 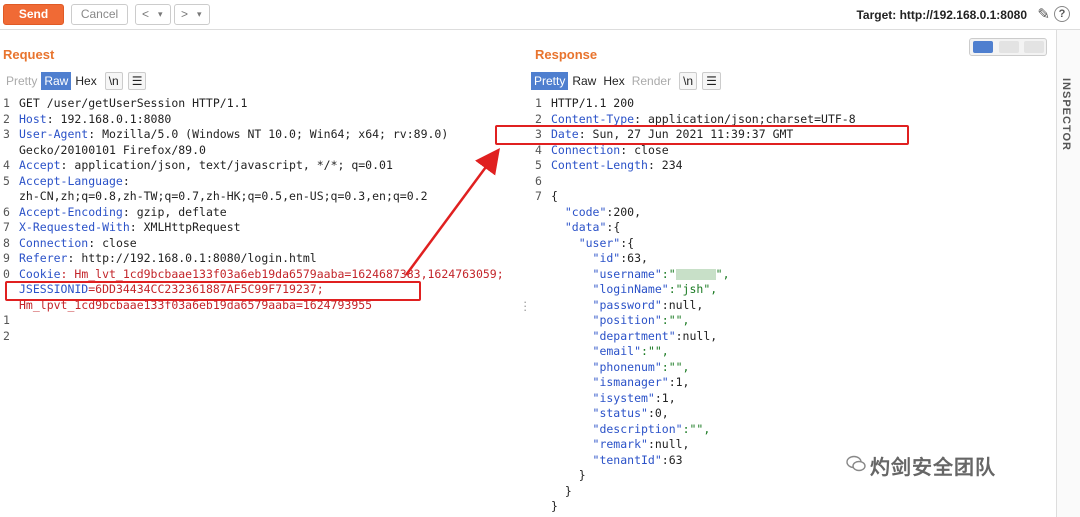 What do you see at coordinates (452, 211) in the screenshot?
I see `annotation-arrow` at bounding box center [452, 211].